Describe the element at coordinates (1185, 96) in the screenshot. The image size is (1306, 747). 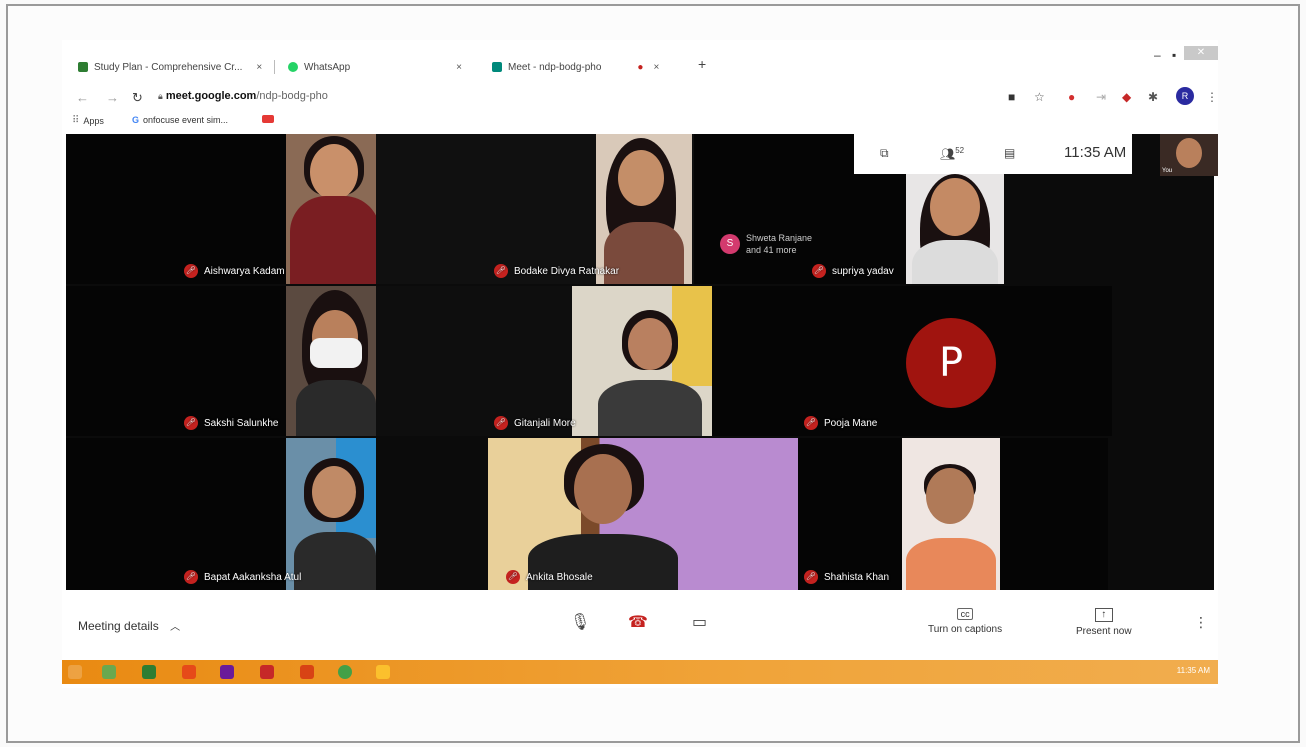
I see `profile-avatar: R` at that location.